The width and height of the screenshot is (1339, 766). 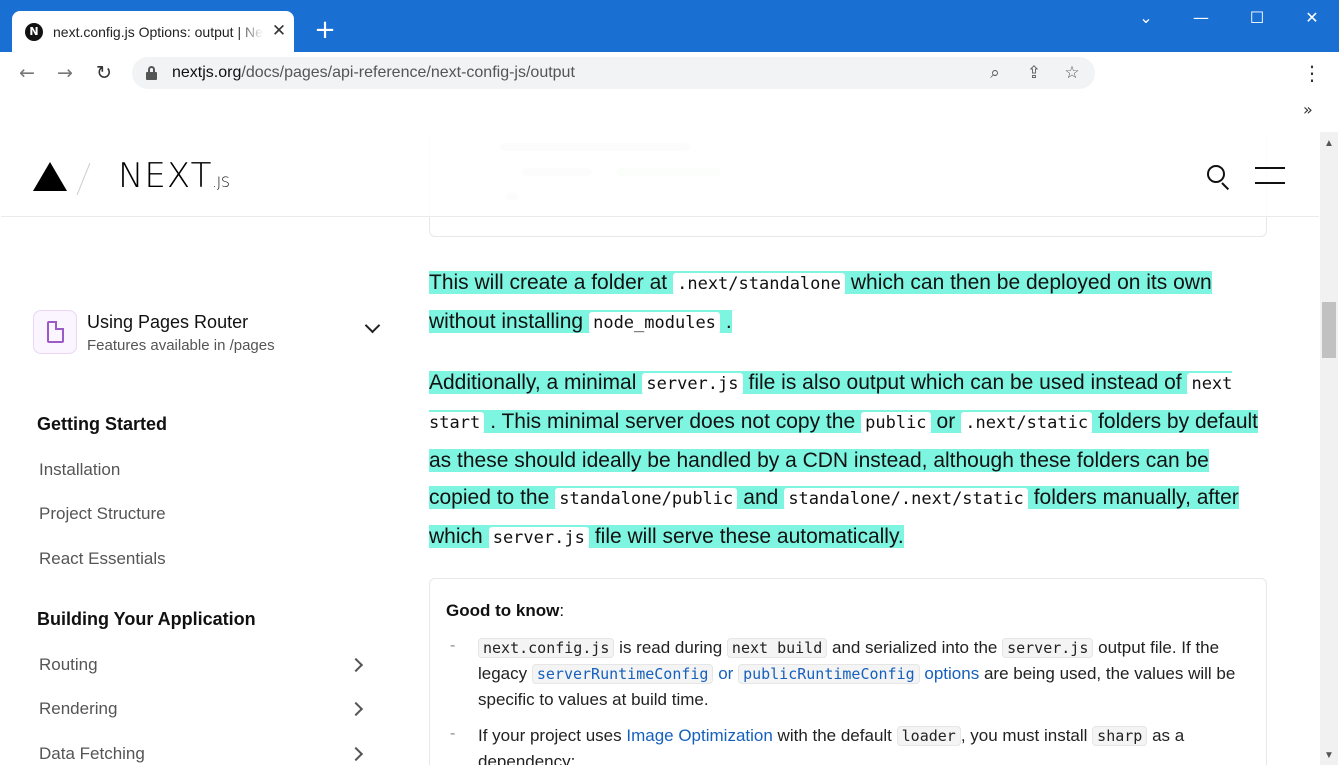 I want to click on callout-title: Good to know:, so click(x=505, y=610).